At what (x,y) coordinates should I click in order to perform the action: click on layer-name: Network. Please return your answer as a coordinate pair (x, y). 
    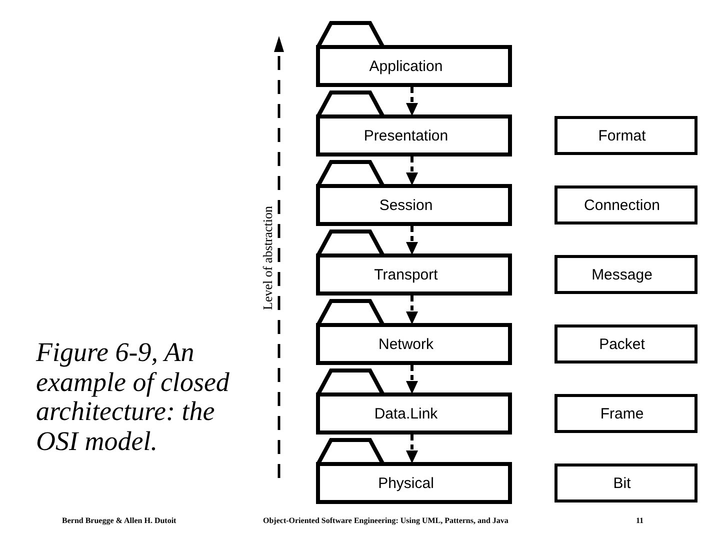
    Looking at the image, I should click on (406, 344).